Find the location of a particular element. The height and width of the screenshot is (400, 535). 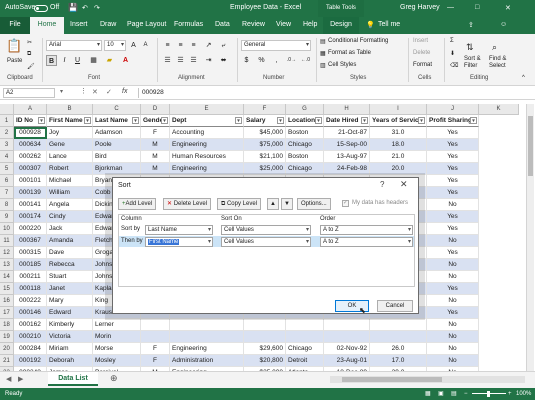

sort-filter-button: Sort & Filter is located at coordinates (475, 63).